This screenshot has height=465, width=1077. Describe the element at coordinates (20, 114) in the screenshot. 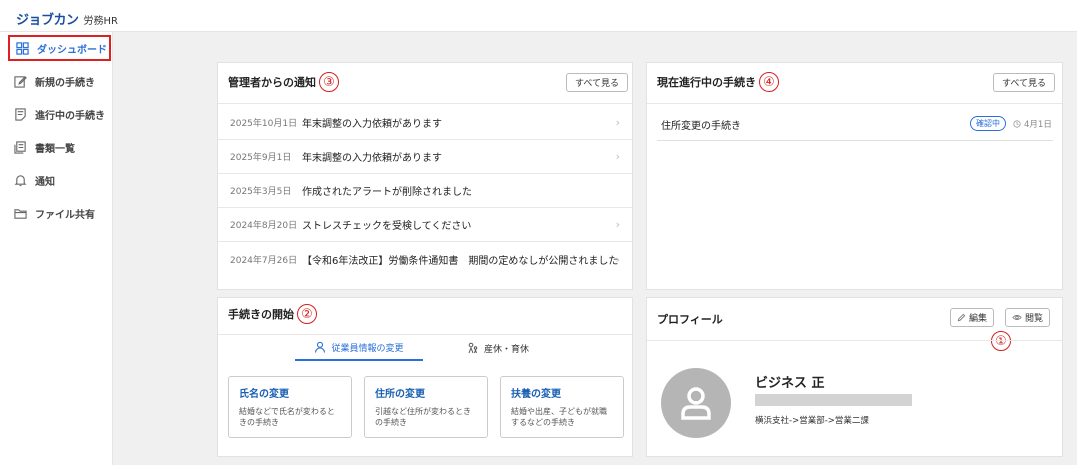

I see `document-list-icon` at that location.